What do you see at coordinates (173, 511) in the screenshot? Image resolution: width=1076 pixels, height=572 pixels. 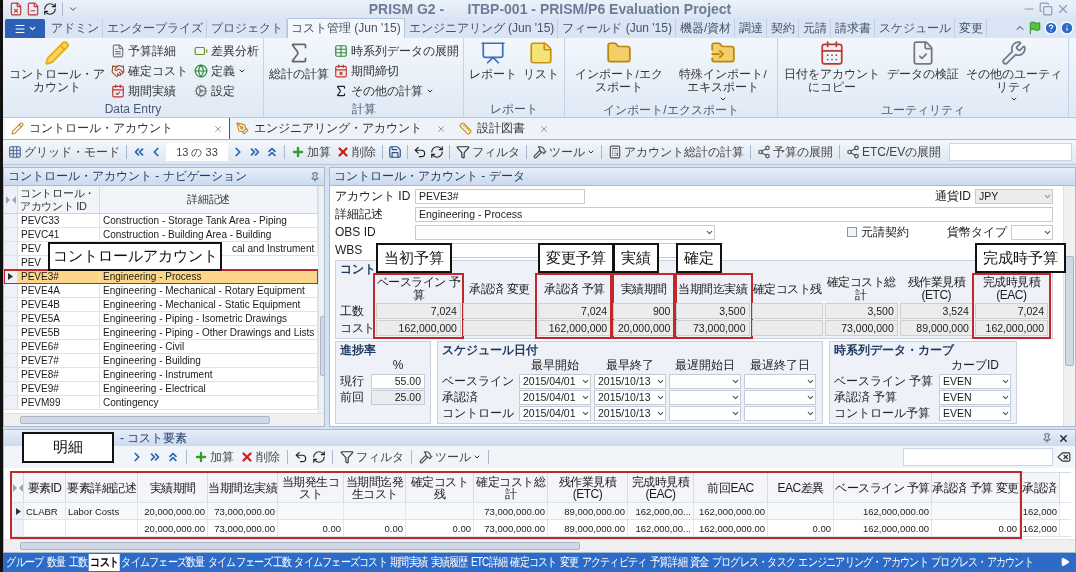 I see `table-cell: 20,000,000.00` at bounding box center [173, 511].